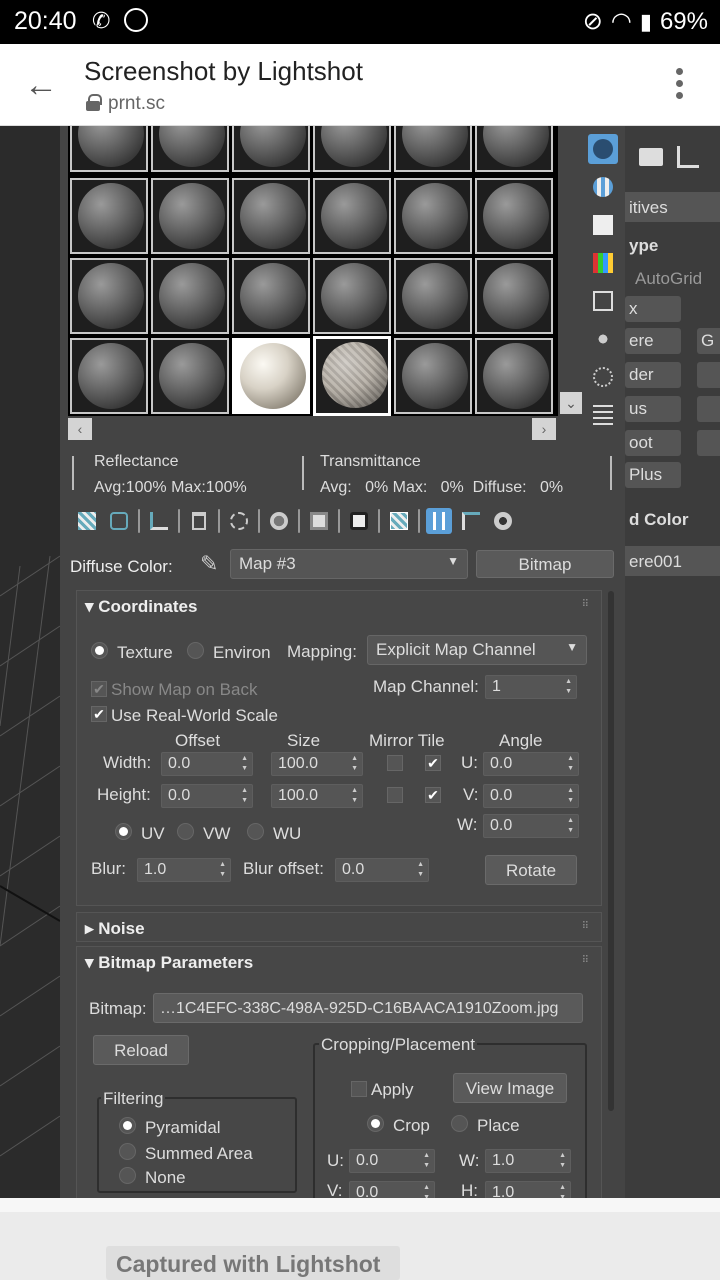 The height and width of the screenshot is (1280, 720). I want to click on width-mirror-checkbox, so click(395, 763).